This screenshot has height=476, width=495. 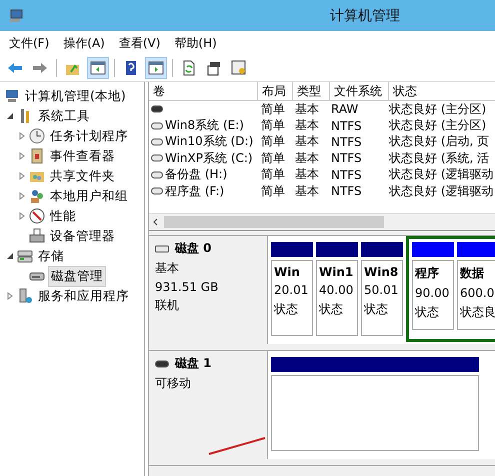 I want to click on menu-item: 操作(A), so click(x=84, y=43).